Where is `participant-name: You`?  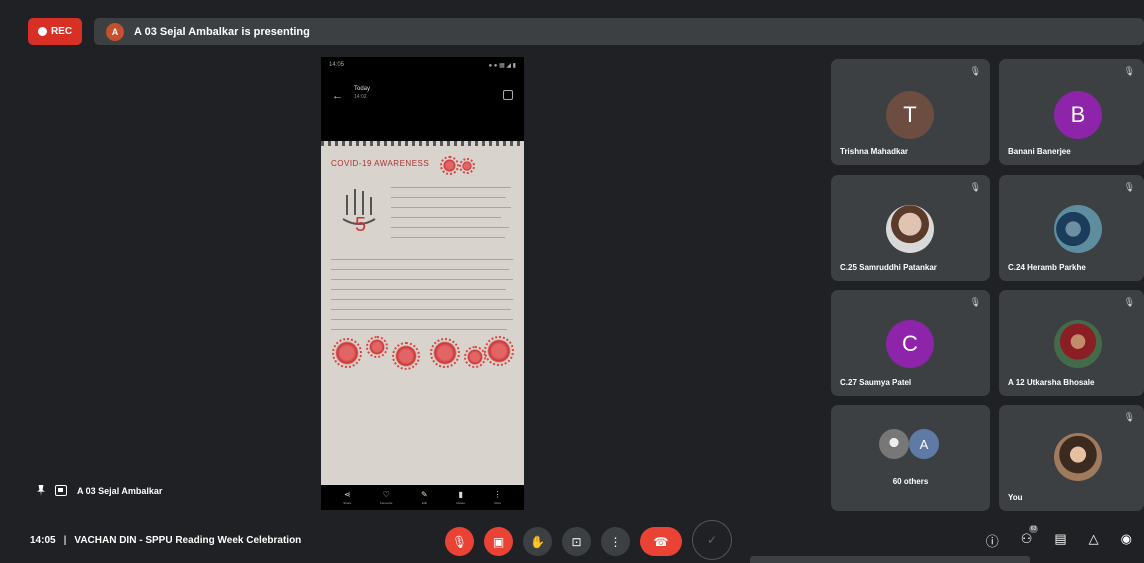 participant-name: You is located at coordinates (1015, 497).